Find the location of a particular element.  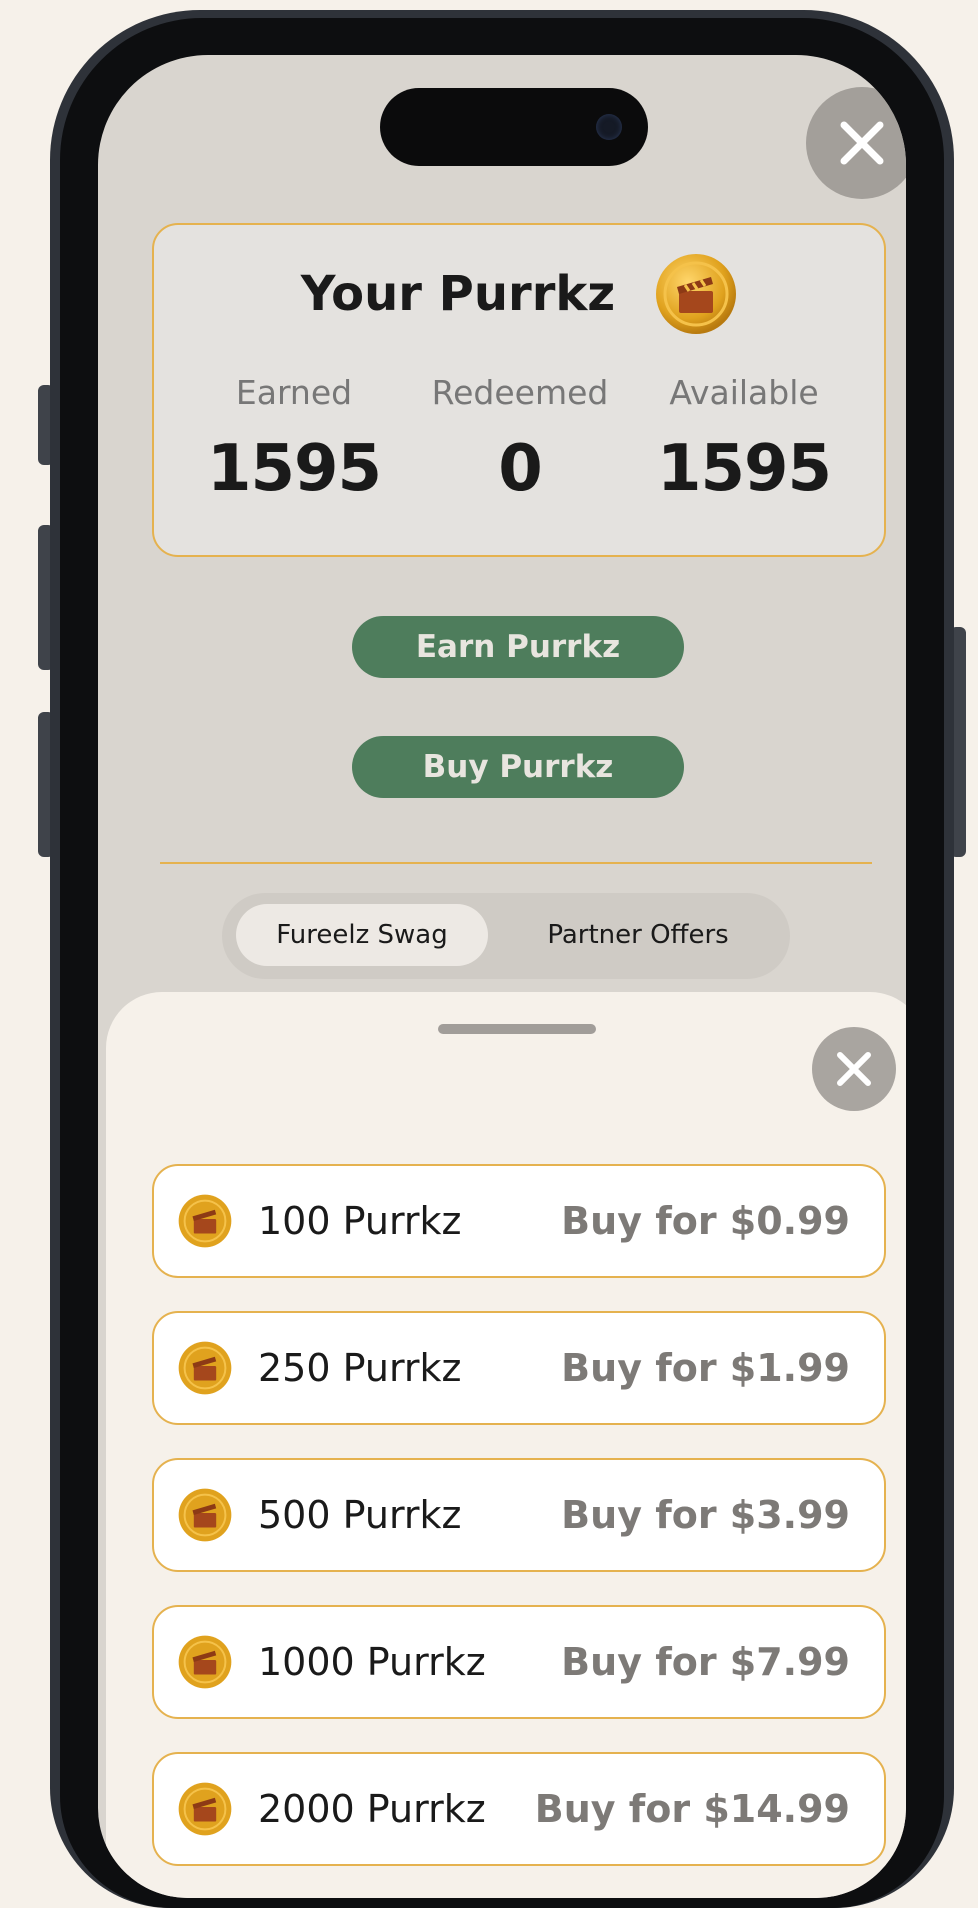

divider is located at coordinates (516, 863).